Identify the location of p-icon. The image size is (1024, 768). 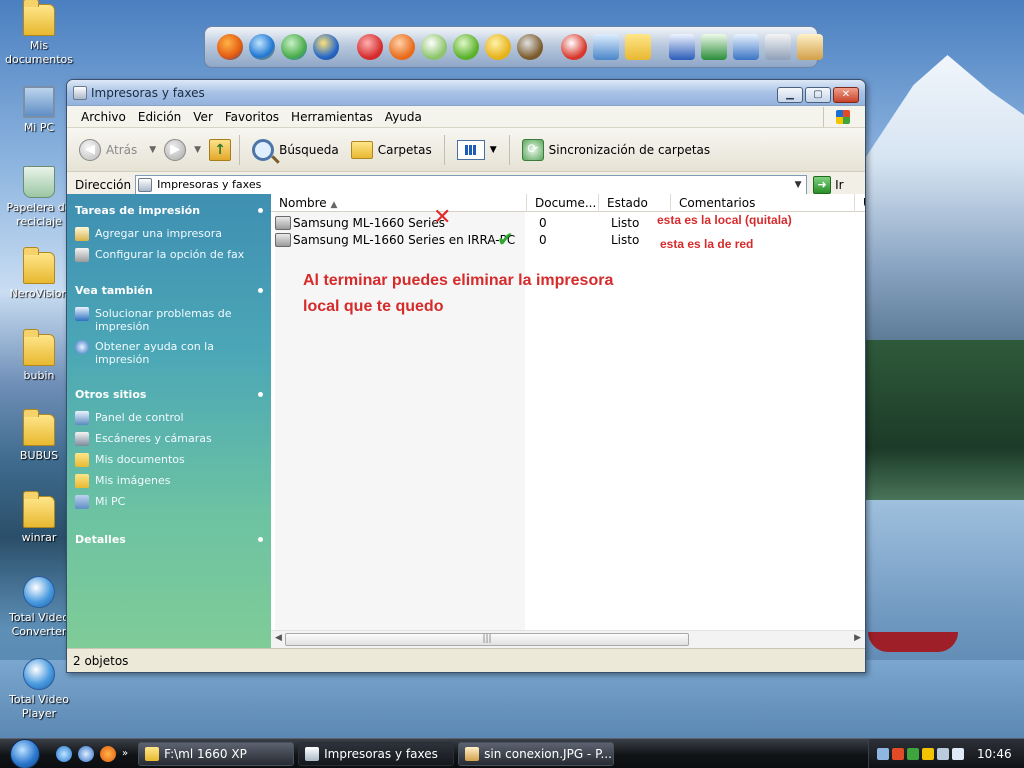
(402, 47).